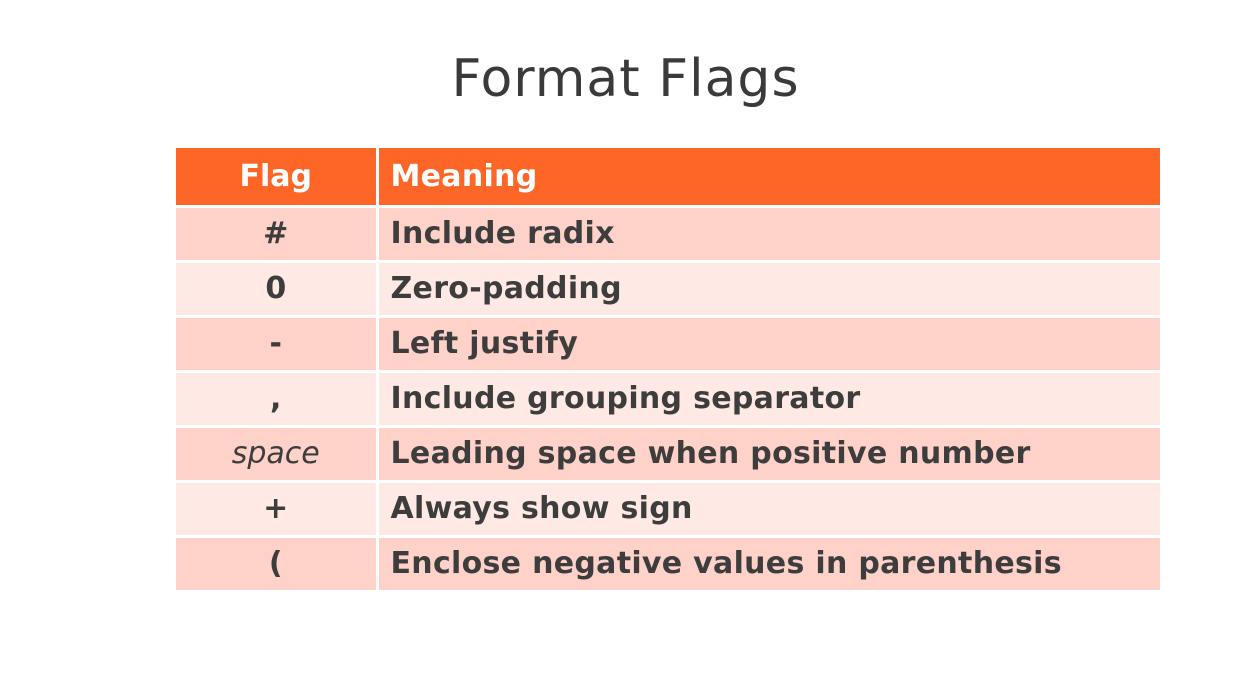 The width and height of the screenshot is (1251, 695). I want to click on table-row: # Include radix, so click(668, 234).